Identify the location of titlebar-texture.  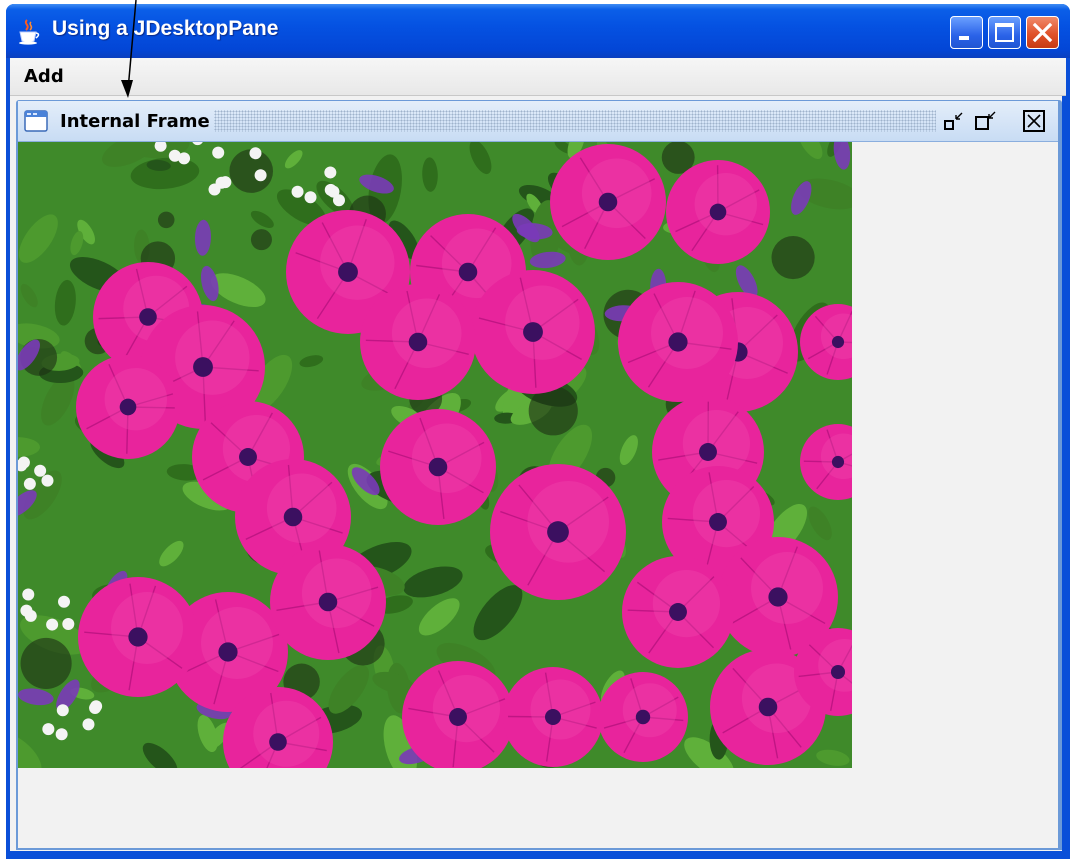
(575, 121).